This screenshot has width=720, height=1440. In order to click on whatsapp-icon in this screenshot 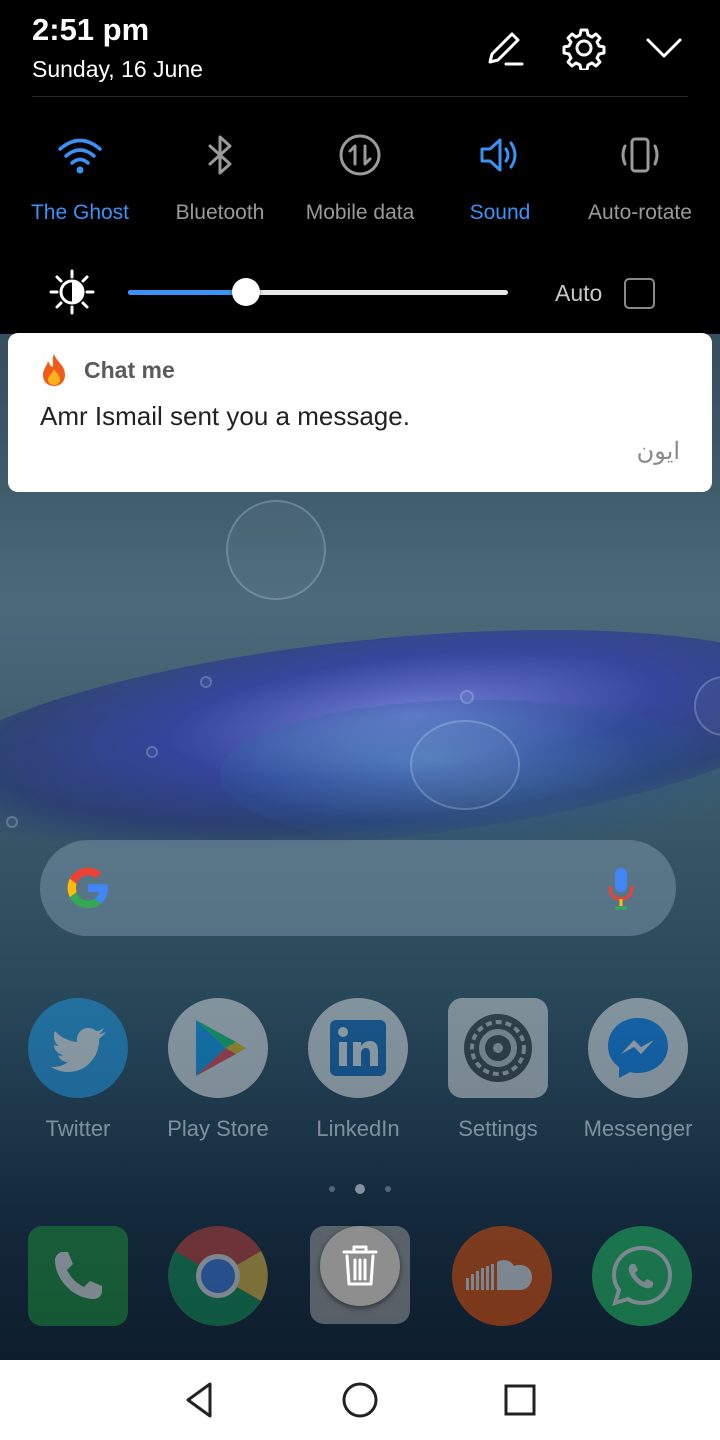, I will do `click(642, 1276)`.